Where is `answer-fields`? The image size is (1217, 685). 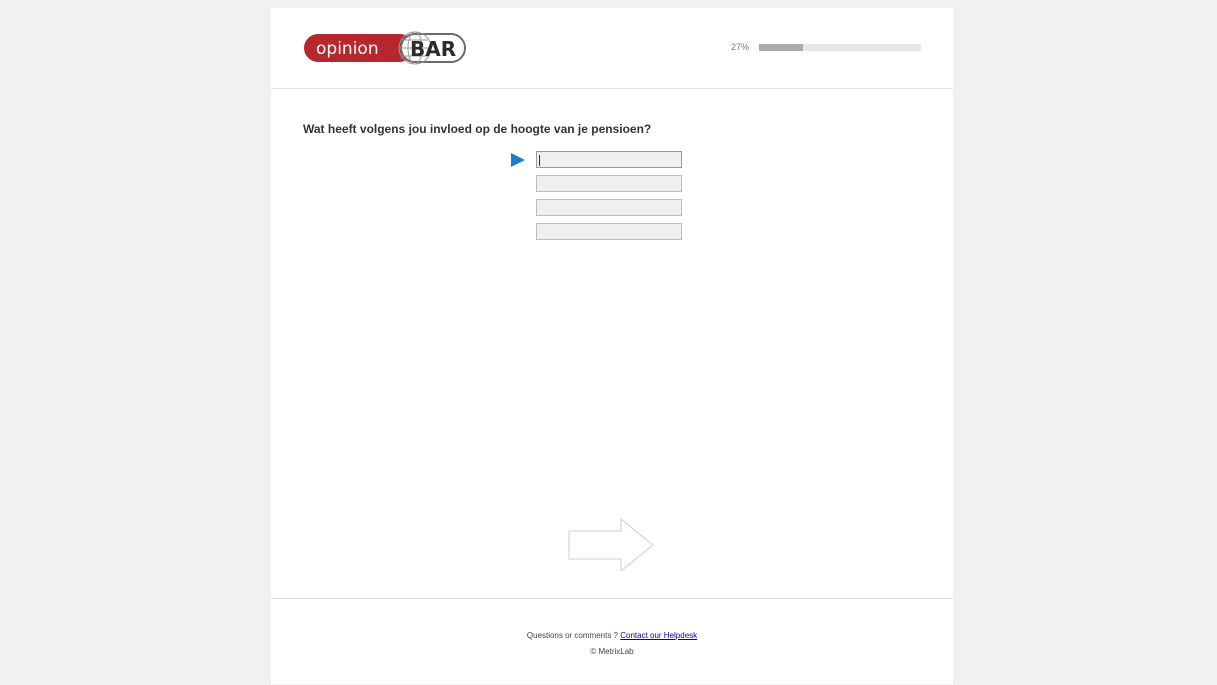
answer-fields is located at coordinates (609, 199).